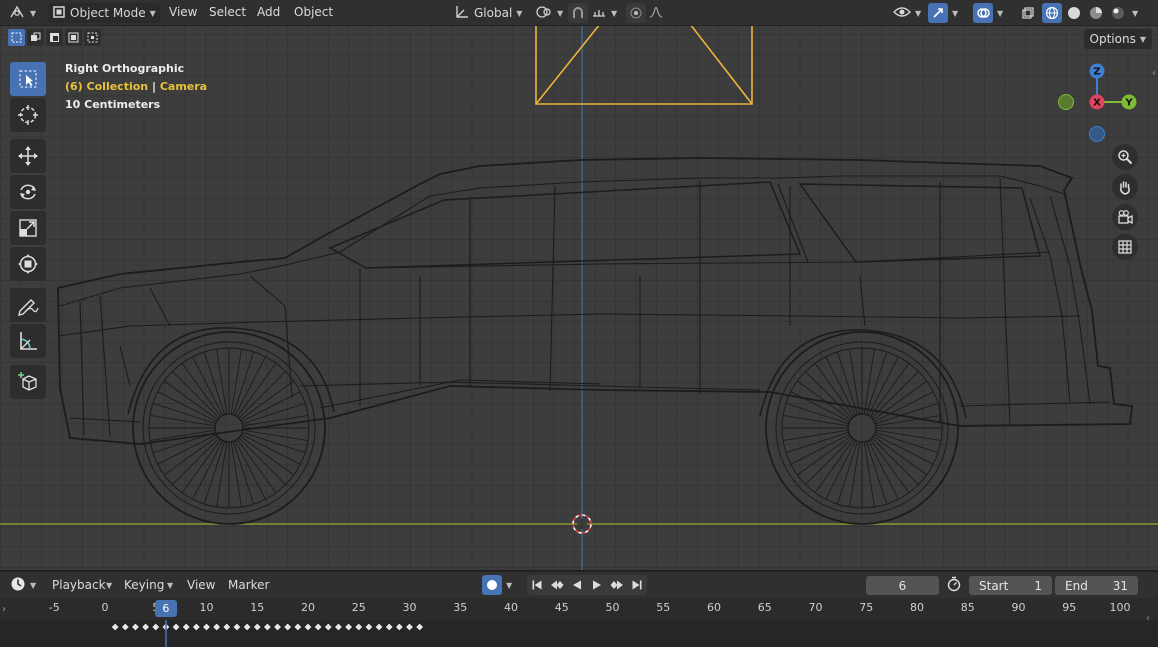 Image resolution: width=1158 pixels, height=647 pixels. What do you see at coordinates (917, 607) in the screenshot?
I see `frame-tick-label: 80` at bounding box center [917, 607].